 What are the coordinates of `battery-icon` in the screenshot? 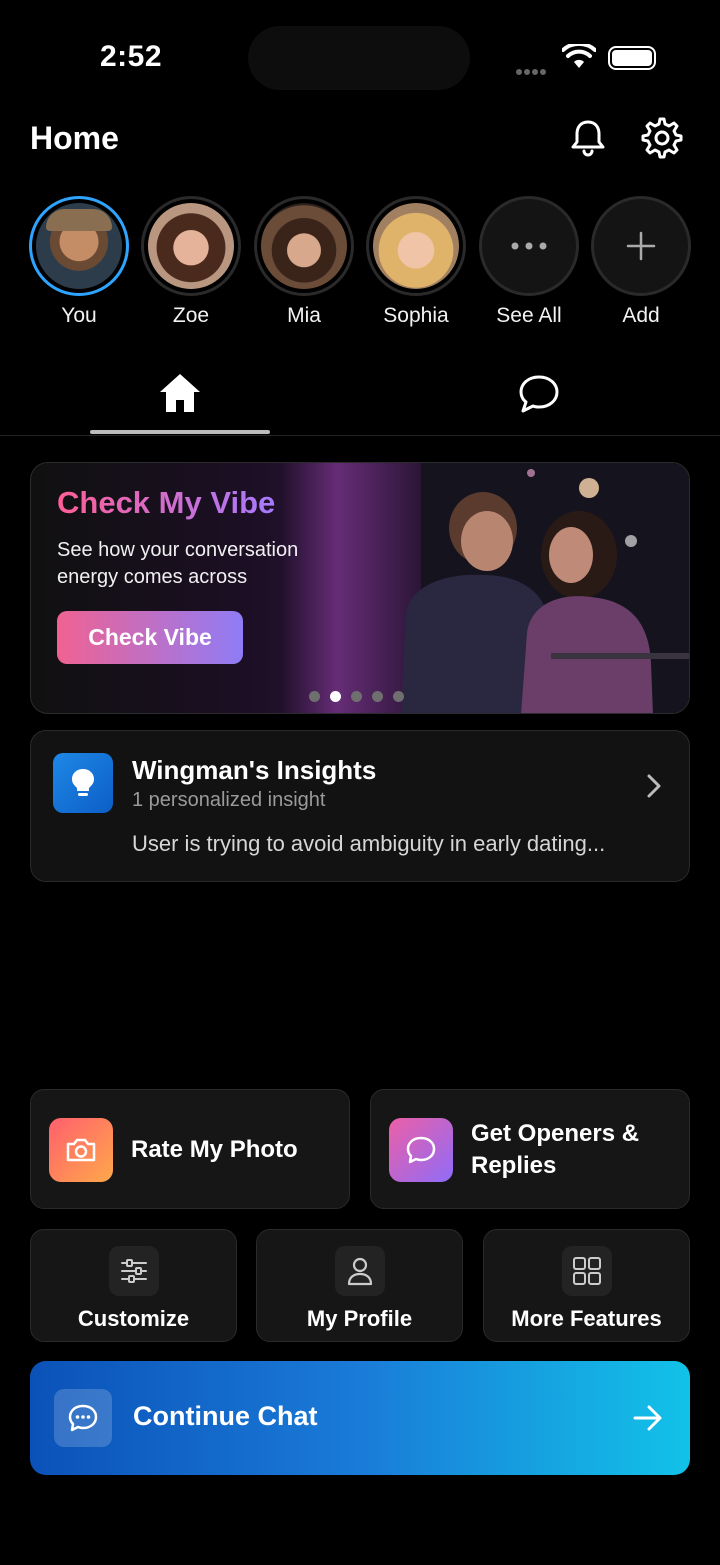 It's located at (632, 58).